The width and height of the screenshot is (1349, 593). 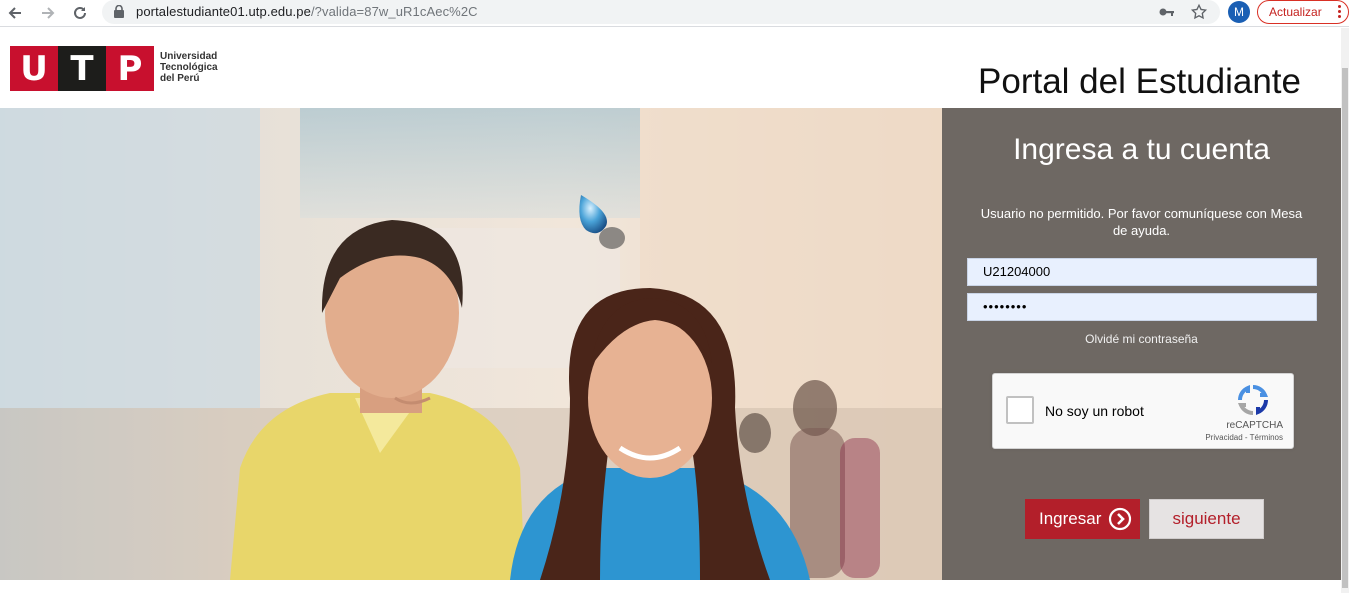 What do you see at coordinates (80, 13) in the screenshot?
I see `reload-icon` at bounding box center [80, 13].